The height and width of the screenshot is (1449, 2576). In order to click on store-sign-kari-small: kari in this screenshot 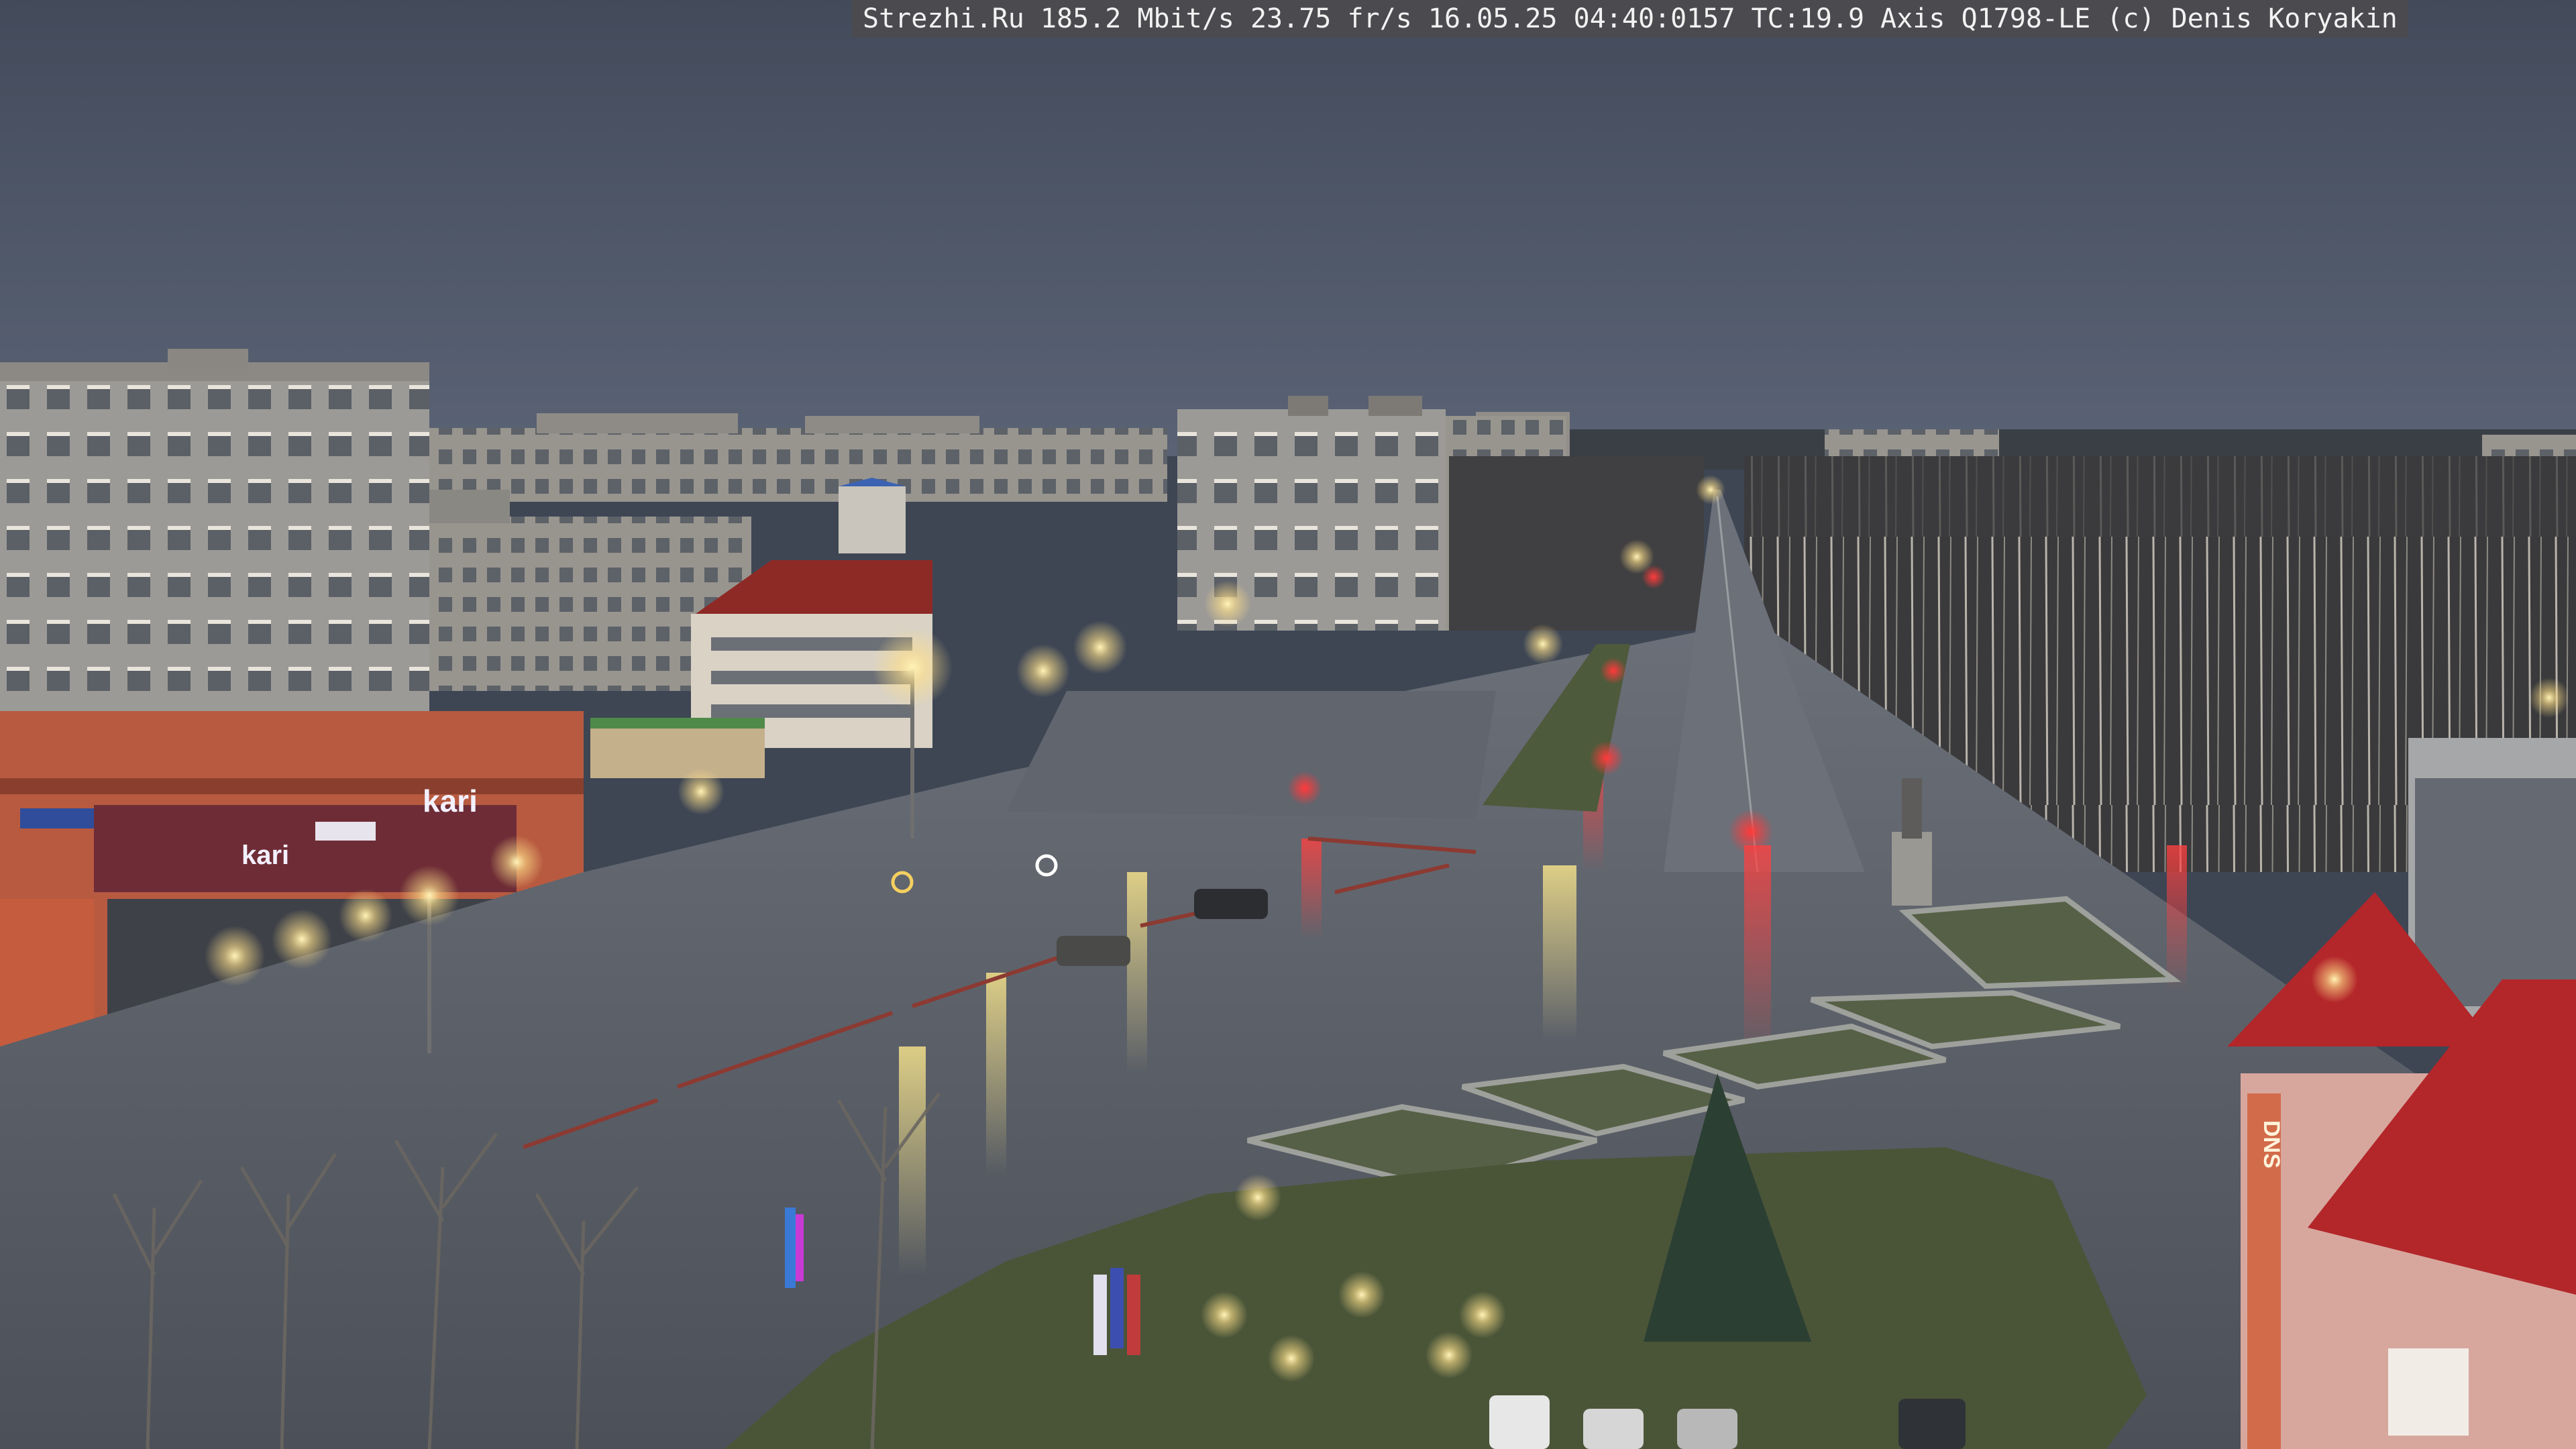, I will do `click(265, 855)`.